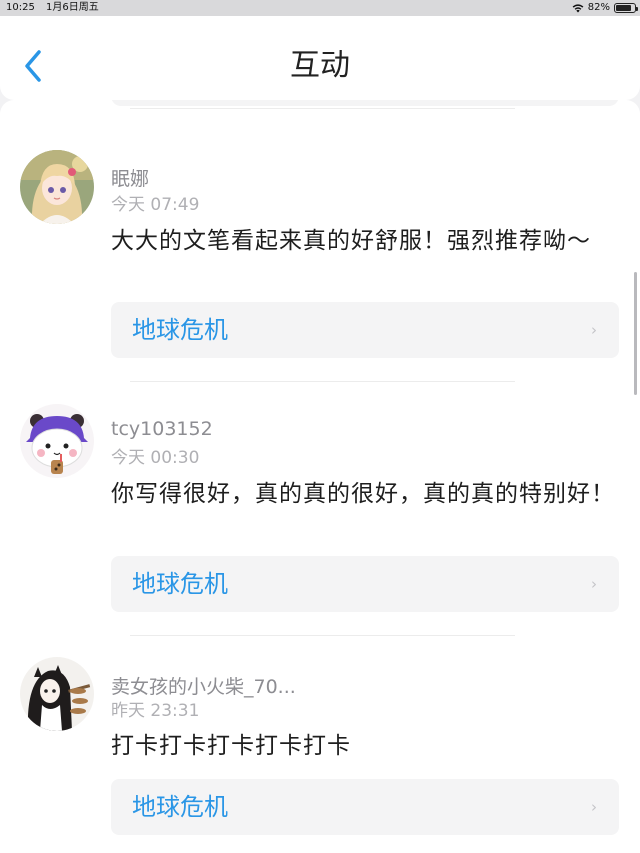  Describe the element at coordinates (363, 494) in the screenshot. I see `comment-text: 你写得很好，真的真的很好，真的真的特别好！` at that location.